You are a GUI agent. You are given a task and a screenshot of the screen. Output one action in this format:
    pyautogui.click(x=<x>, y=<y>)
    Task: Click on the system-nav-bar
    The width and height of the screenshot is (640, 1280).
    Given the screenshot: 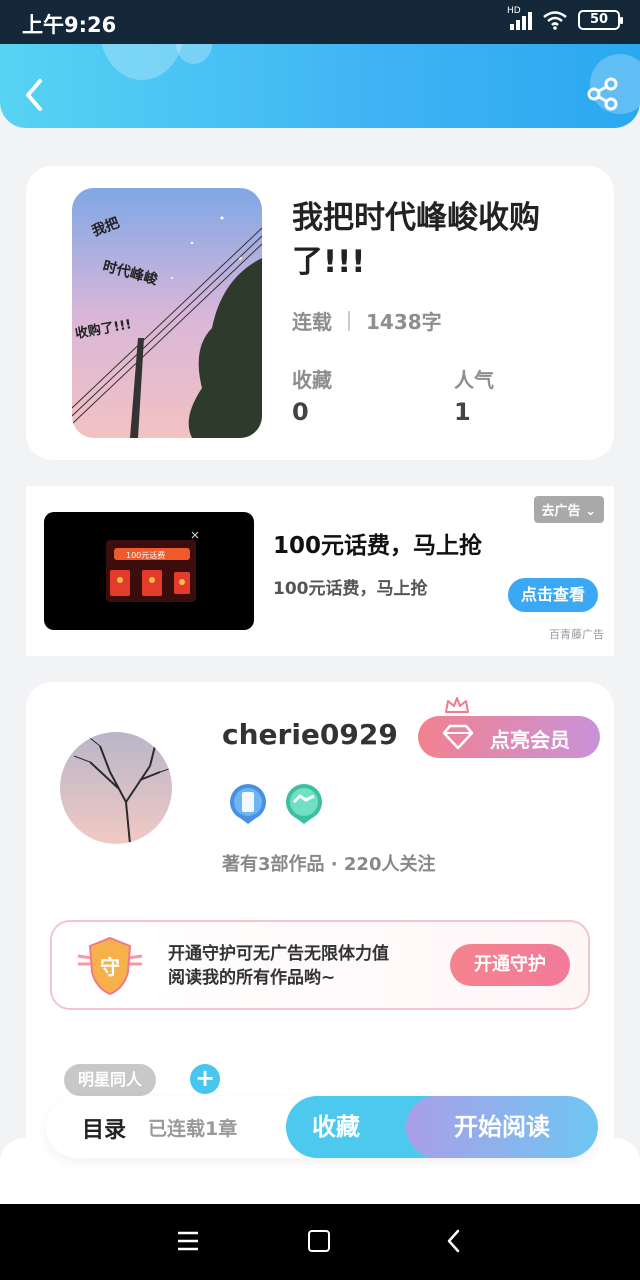 What is the action you would take?
    pyautogui.click(x=320, y=1242)
    